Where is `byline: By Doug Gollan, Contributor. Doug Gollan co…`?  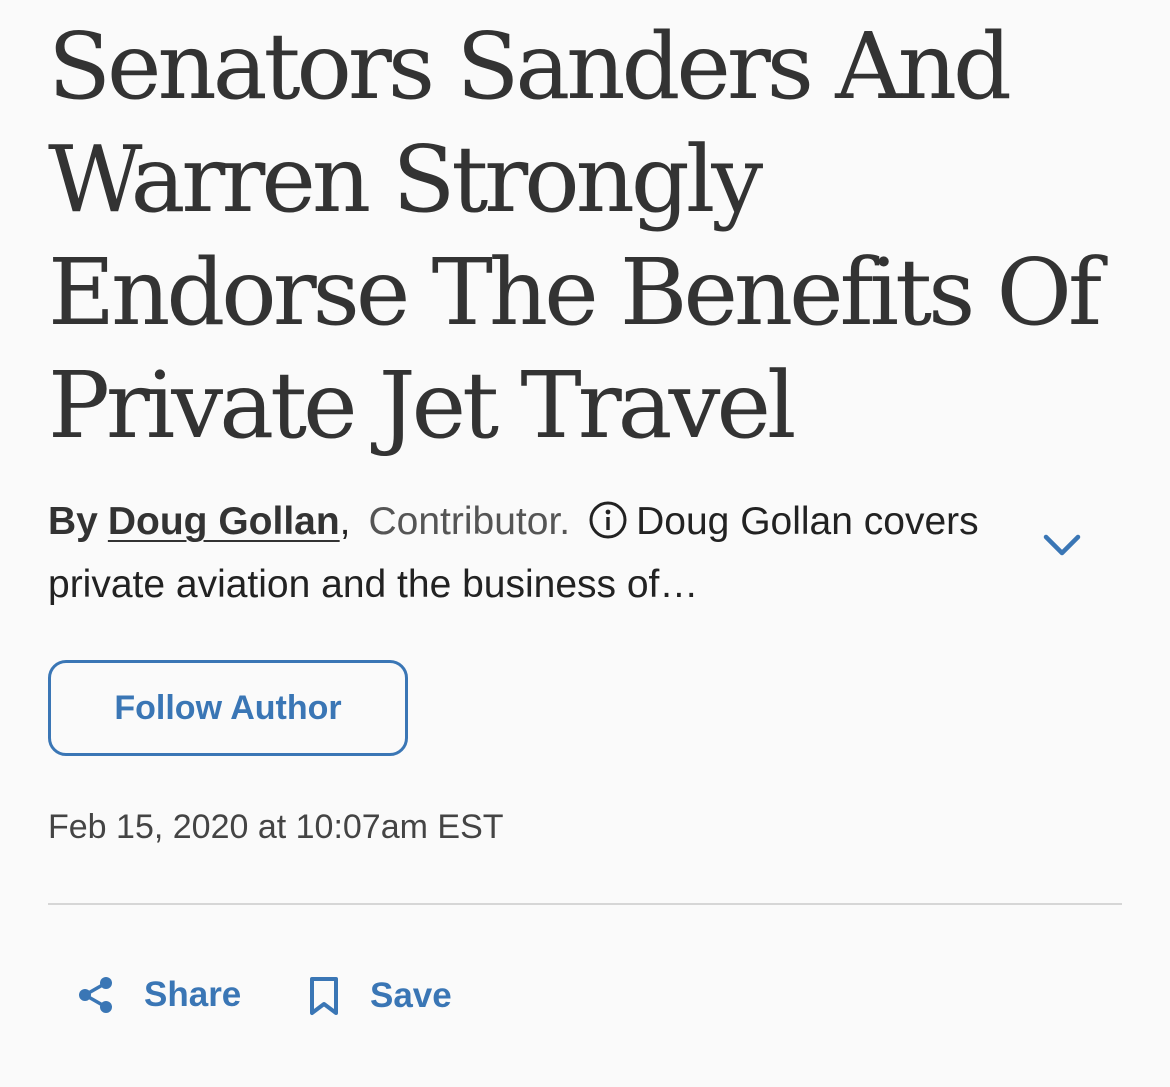 byline: By Doug Gollan, Contributor. Doug Gollan co… is located at coordinates (528, 553).